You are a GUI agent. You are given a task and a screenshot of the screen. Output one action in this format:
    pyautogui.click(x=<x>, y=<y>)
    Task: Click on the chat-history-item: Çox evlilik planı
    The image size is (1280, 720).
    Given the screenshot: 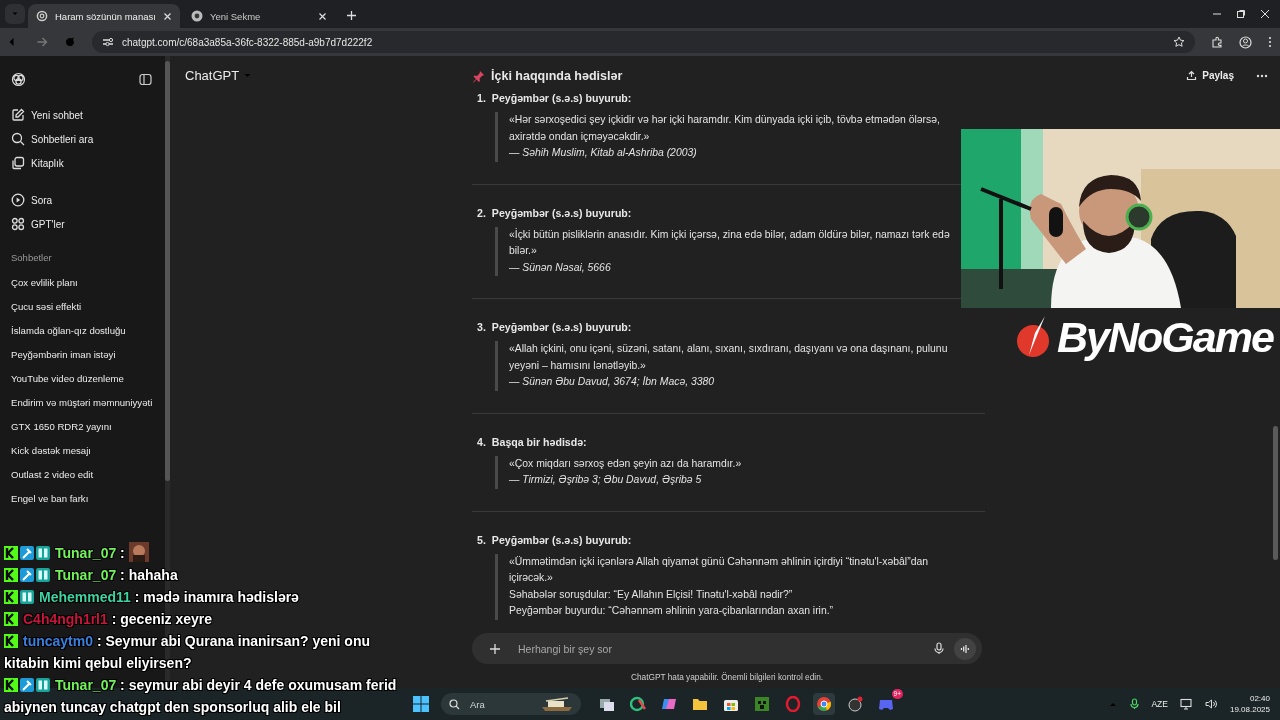 What is the action you would take?
    pyautogui.click(x=44, y=282)
    